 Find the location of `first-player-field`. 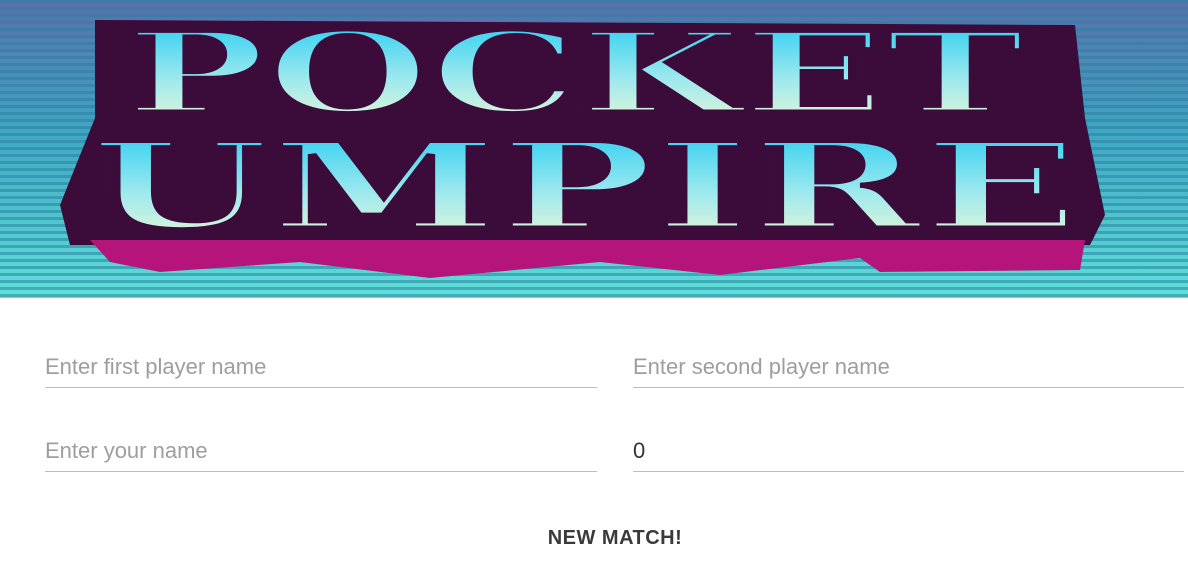

first-player-field is located at coordinates (321, 367).